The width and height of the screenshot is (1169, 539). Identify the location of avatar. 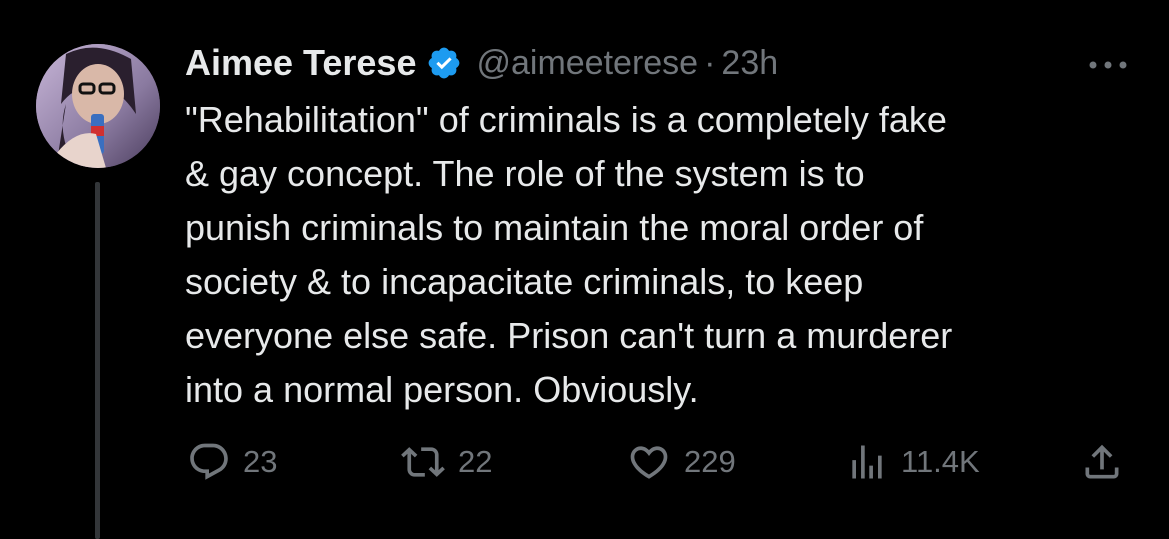
(98, 106).